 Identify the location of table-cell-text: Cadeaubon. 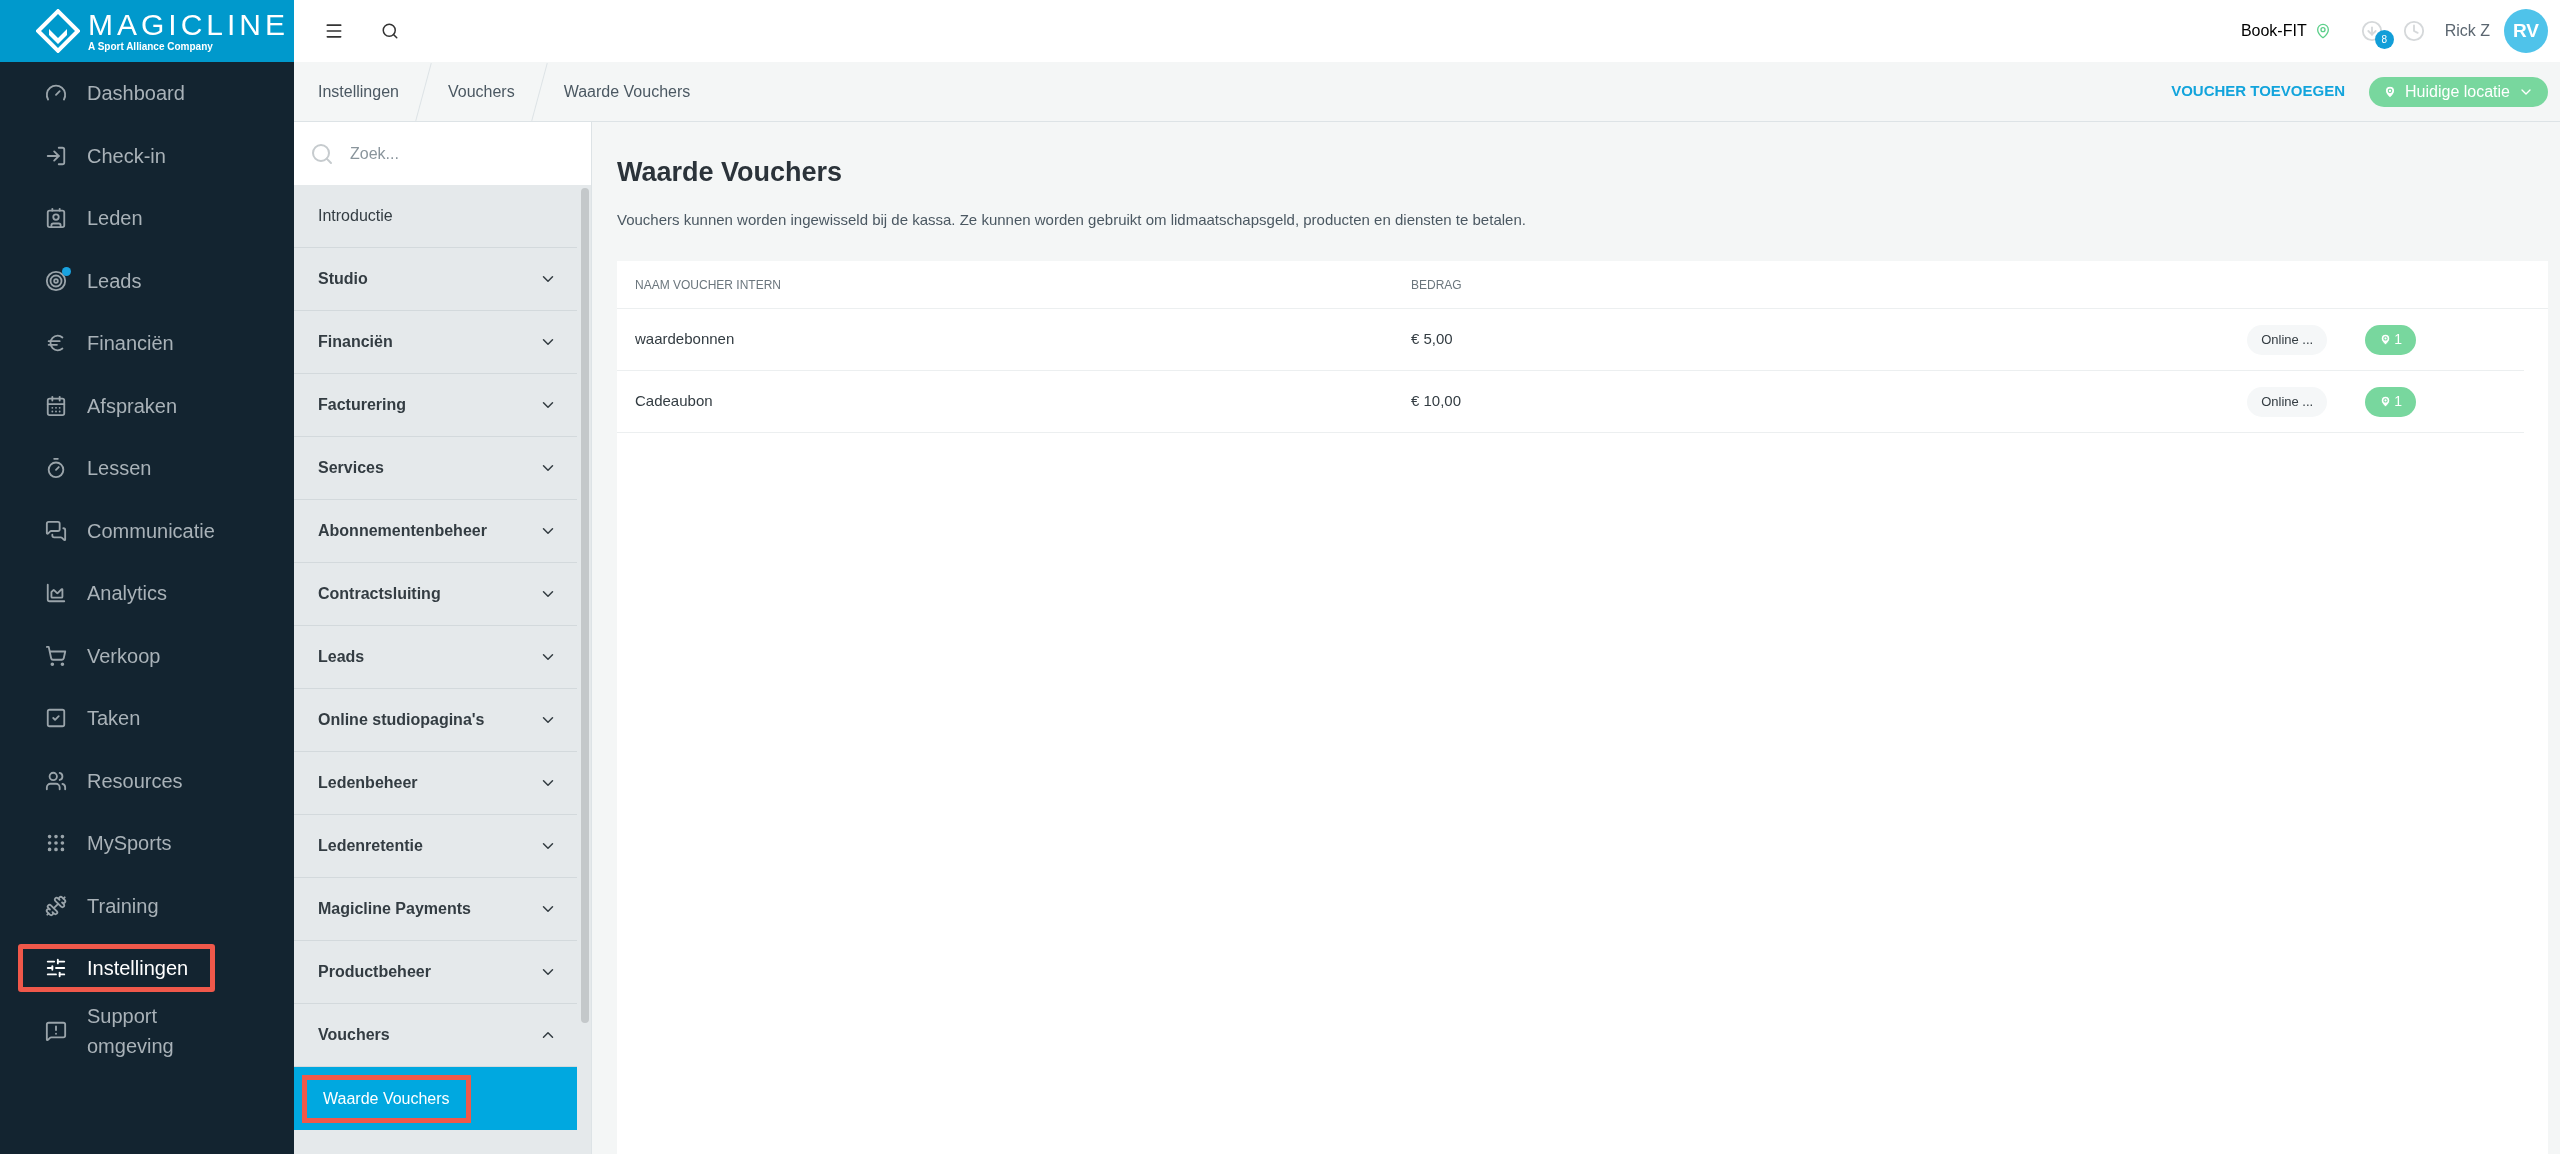
(674, 401).